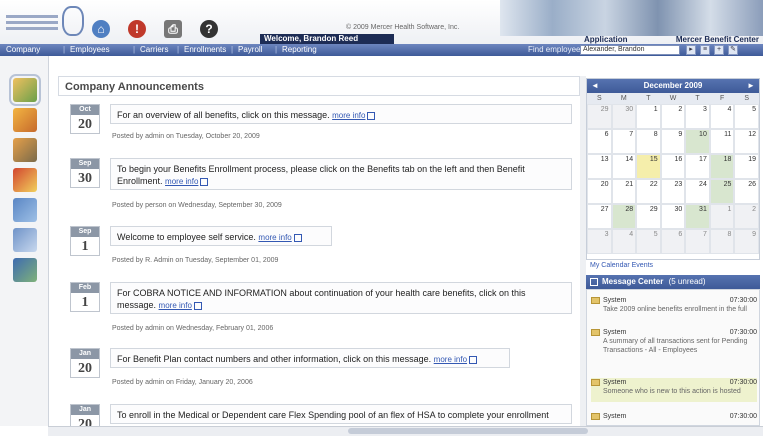  I want to click on list-icon: ≡, so click(705, 50).